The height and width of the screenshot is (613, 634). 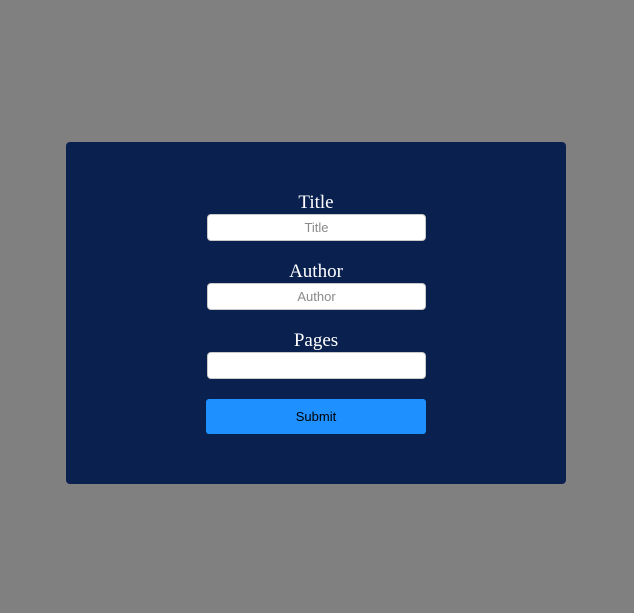 What do you see at coordinates (316, 416) in the screenshot?
I see `submit-button: Submit` at bounding box center [316, 416].